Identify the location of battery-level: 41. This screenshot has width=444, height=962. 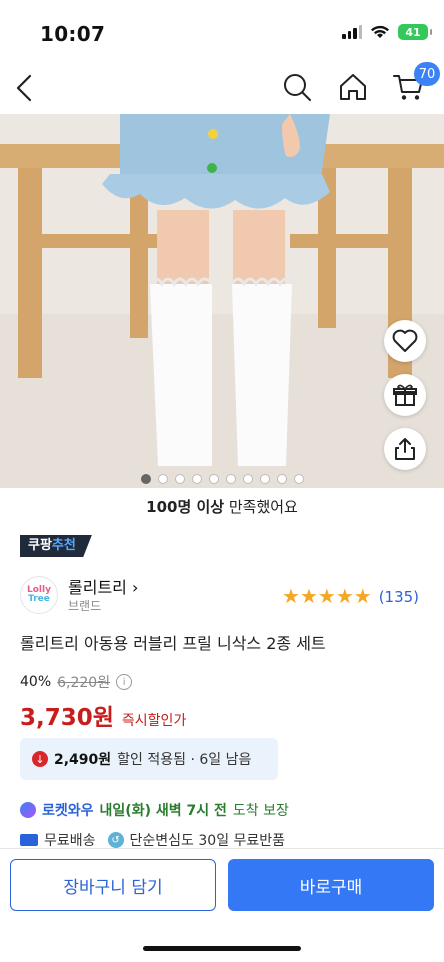
(413, 32).